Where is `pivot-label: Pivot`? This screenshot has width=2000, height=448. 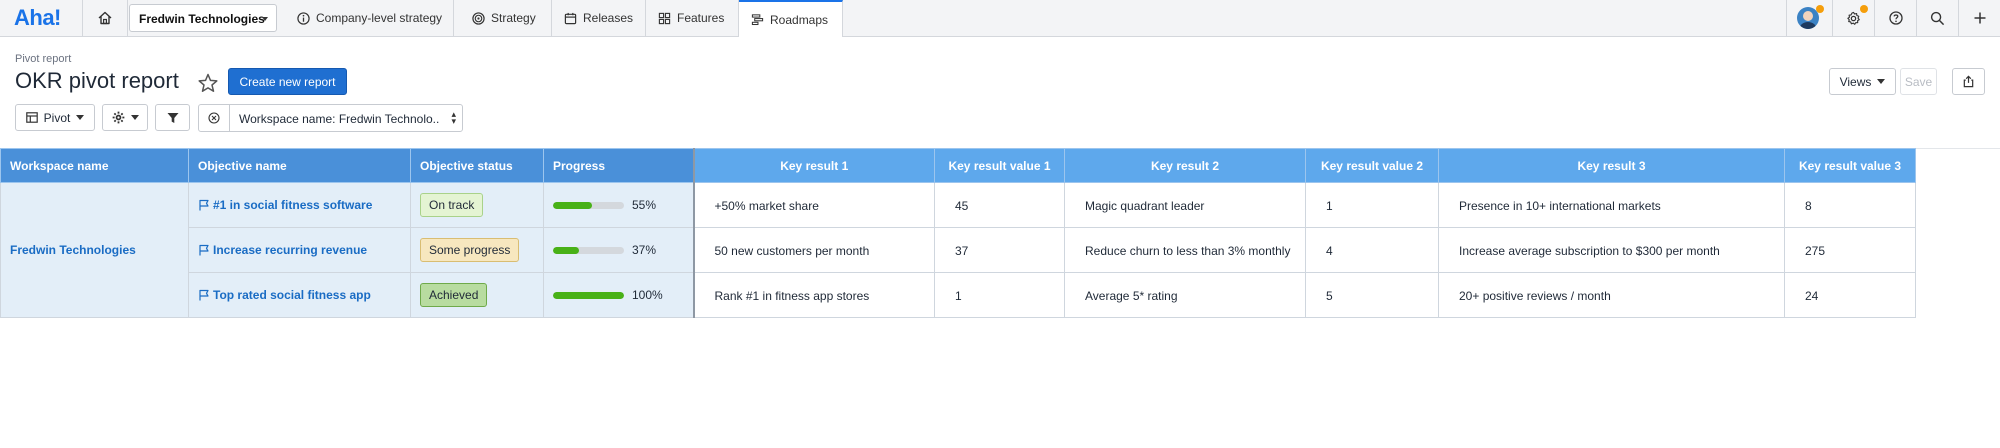
pivot-label: Pivot is located at coordinates (57, 117).